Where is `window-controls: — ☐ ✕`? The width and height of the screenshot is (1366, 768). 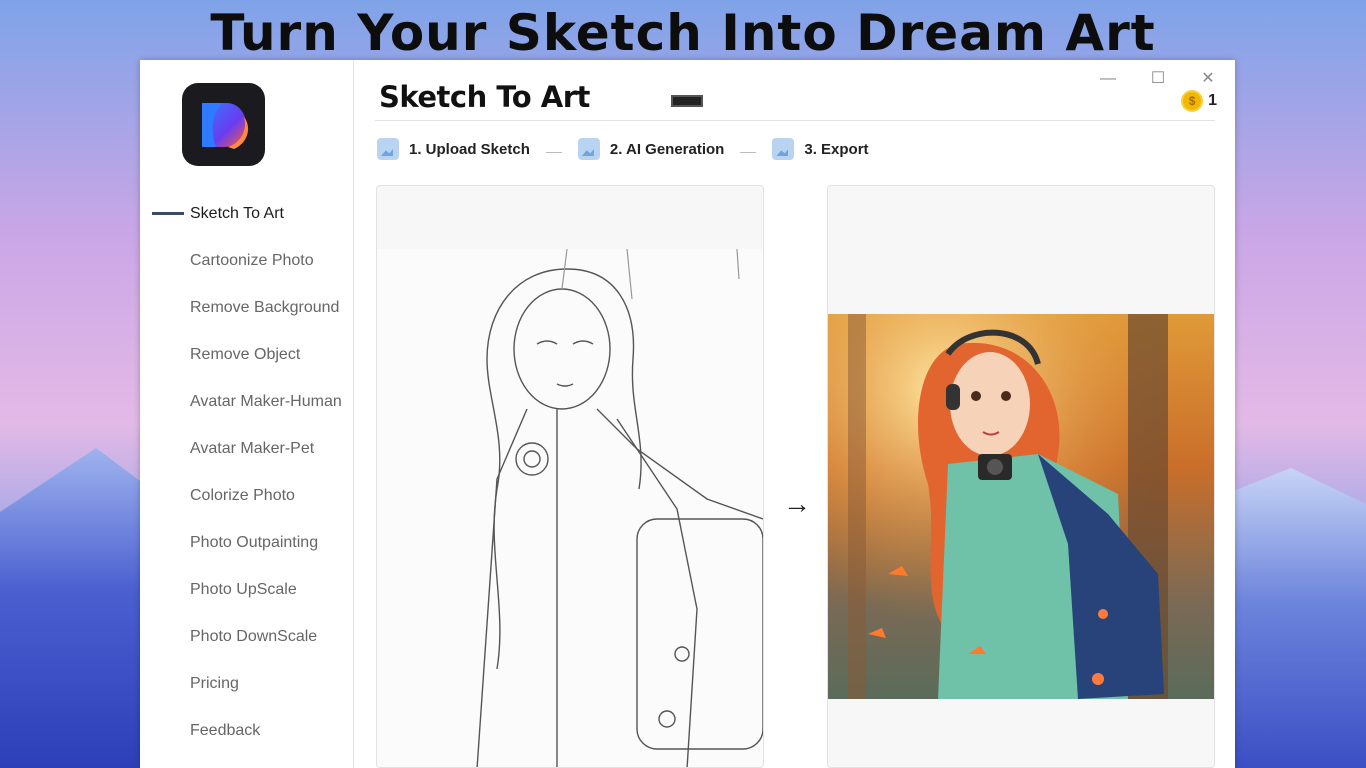
window-controls: — ☐ ✕ is located at coordinates (1158, 79).